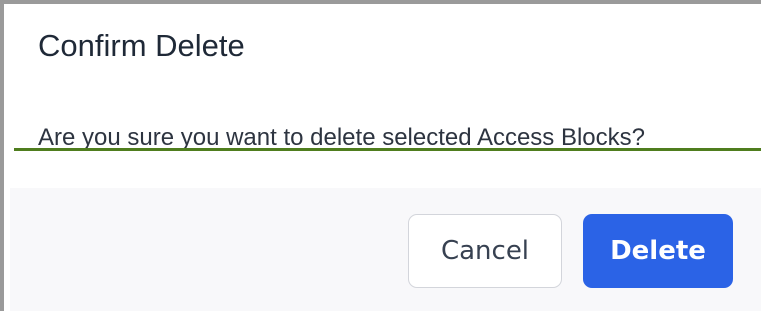 Image resolution: width=761 pixels, height=311 pixels. I want to click on delete-button: Delete, so click(658, 251).